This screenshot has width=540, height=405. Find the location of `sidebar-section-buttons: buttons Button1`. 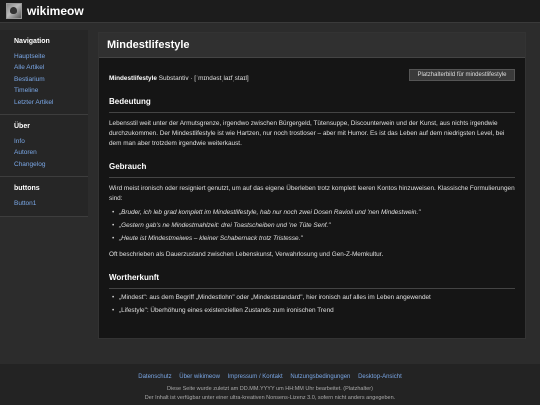

sidebar-section-buttons: buttons Button1 is located at coordinates (44, 197).